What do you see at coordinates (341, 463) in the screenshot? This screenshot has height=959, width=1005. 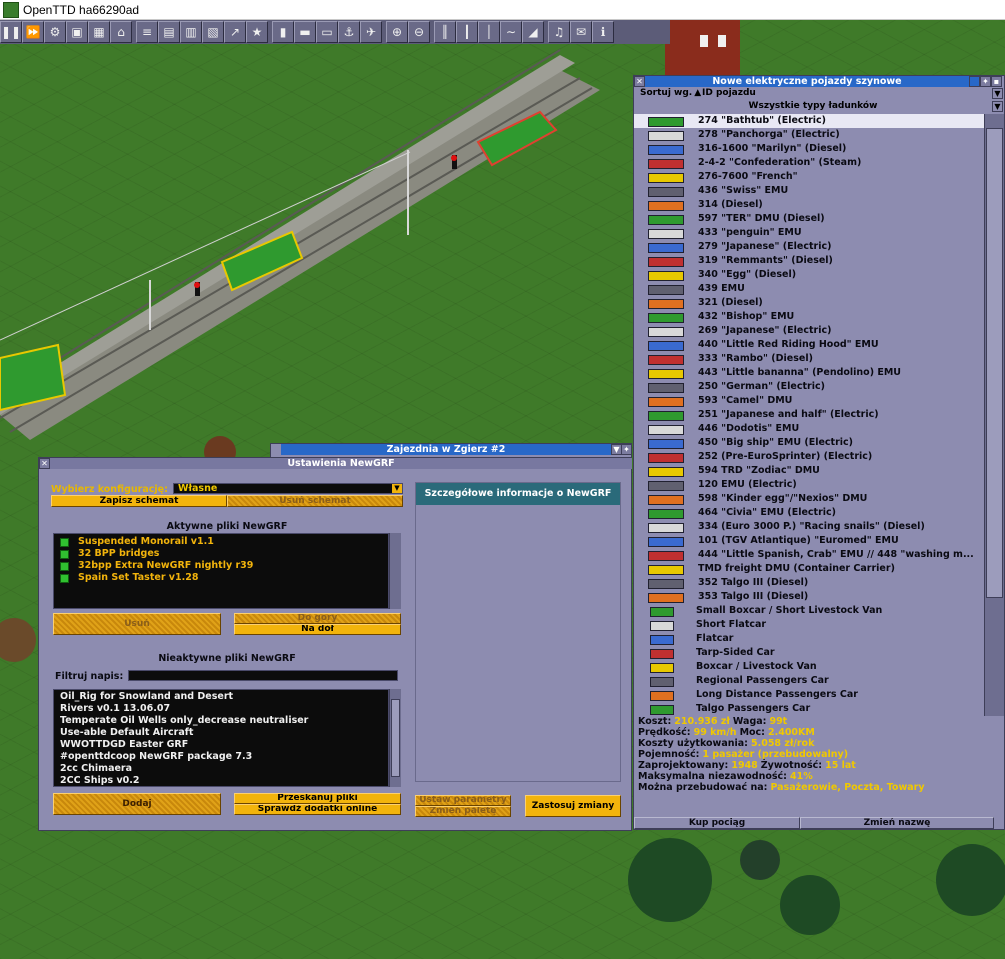 I see `newgrf-window-title: Ustawienia NewGRF` at bounding box center [341, 463].